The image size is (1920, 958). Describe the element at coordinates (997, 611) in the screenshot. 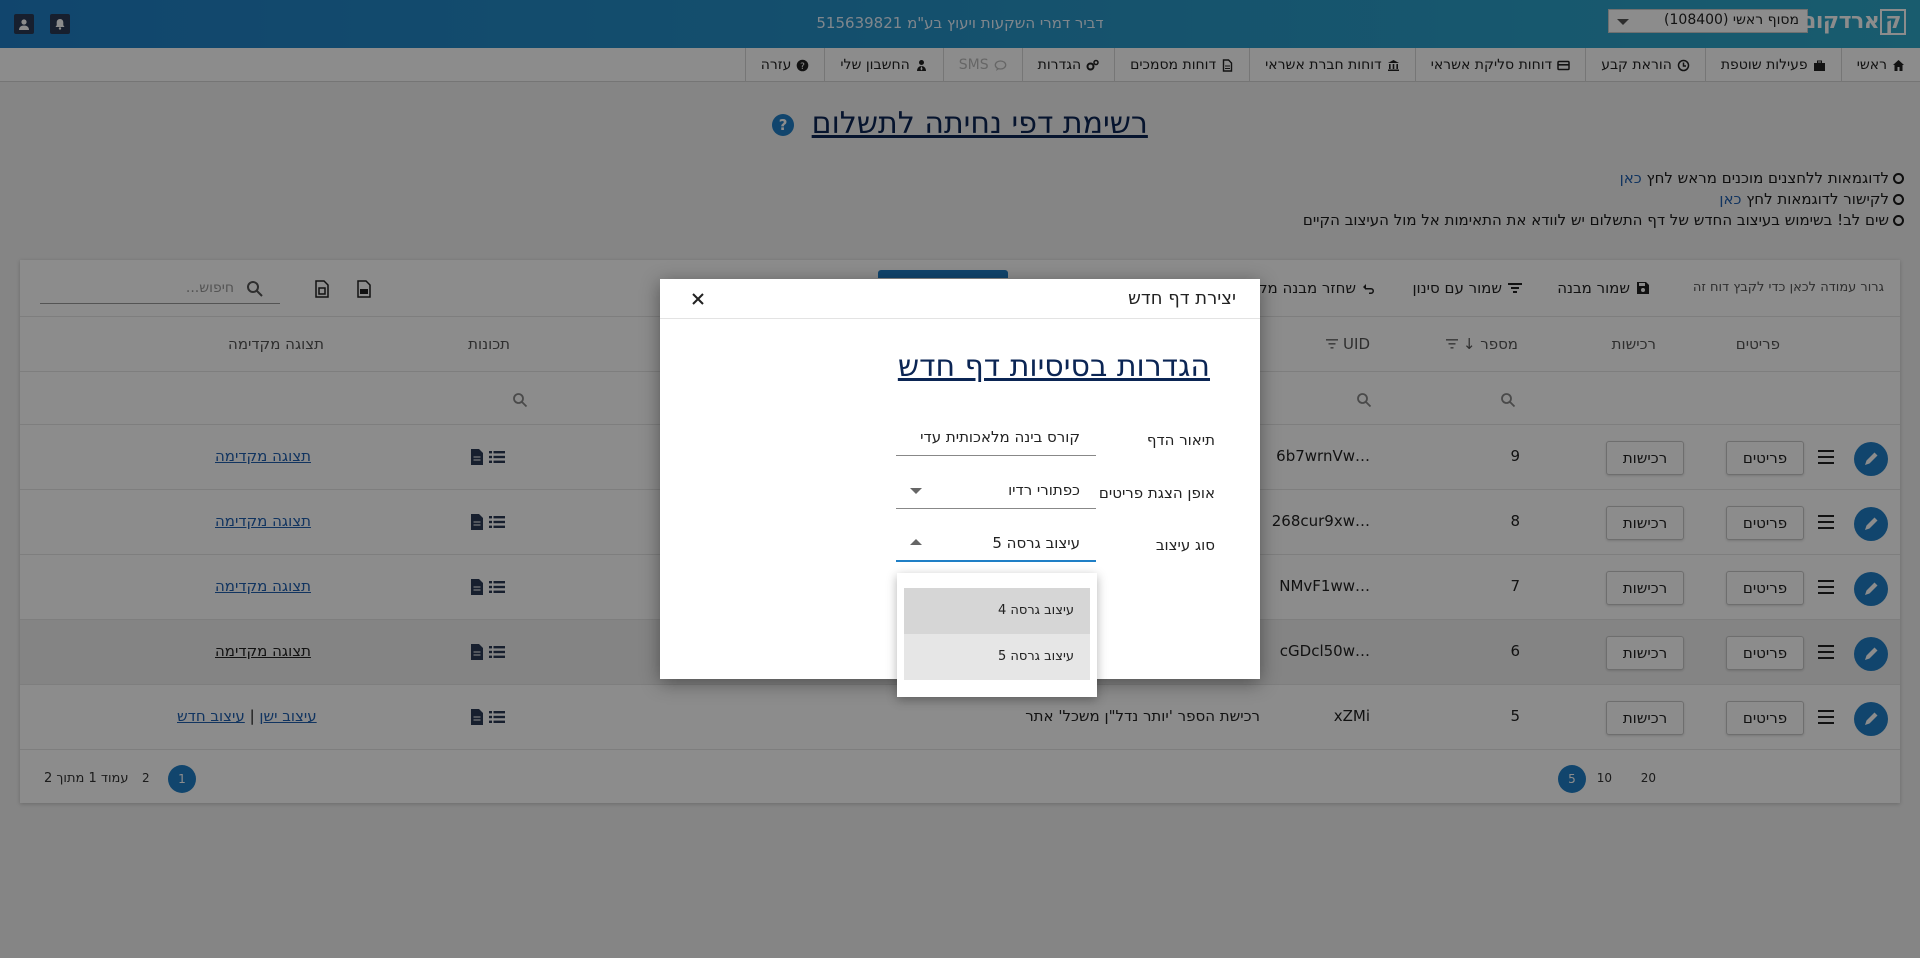

I see `design-option: עיצוב גרסה 4` at that location.